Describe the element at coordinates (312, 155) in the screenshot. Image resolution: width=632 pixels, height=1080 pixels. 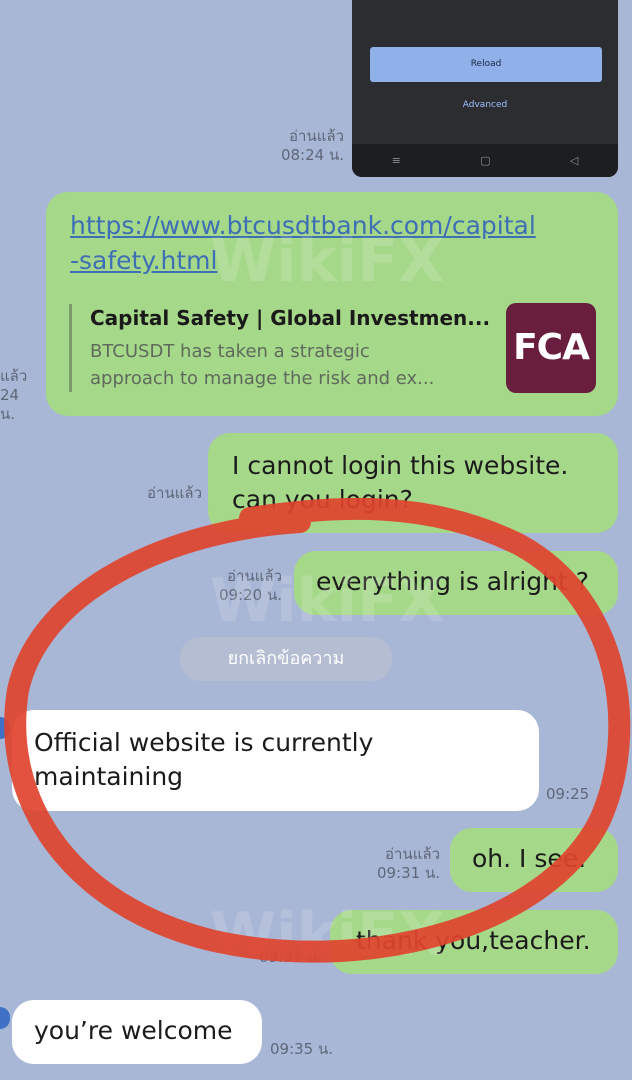
I see `timestamp: 08:24 น.` at that location.